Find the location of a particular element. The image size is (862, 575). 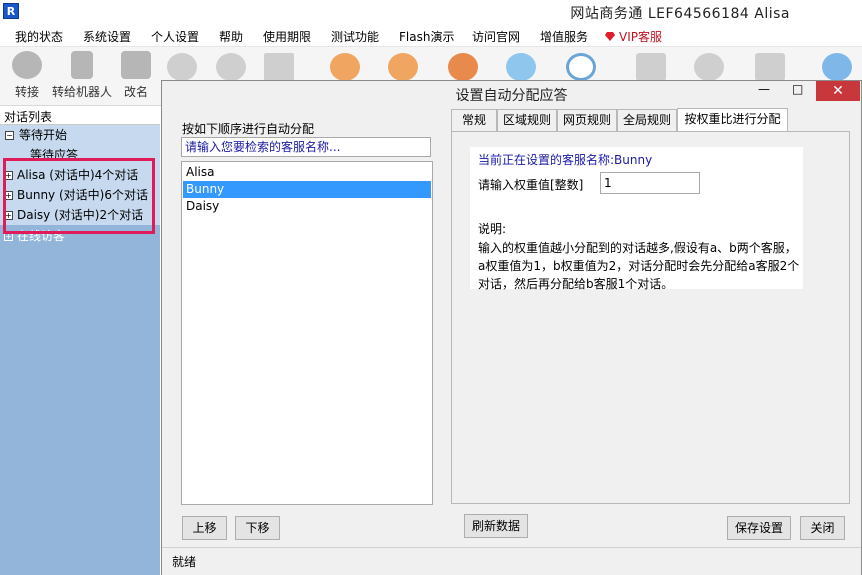

order-label: 按如下顺序进行自动分配 is located at coordinates (248, 129).